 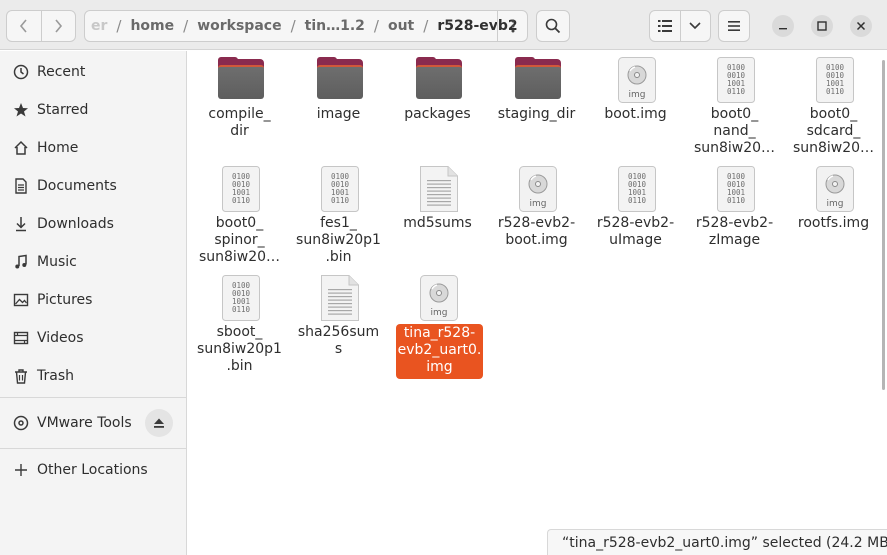 I want to click on picture-icon, so click(x=21, y=300).